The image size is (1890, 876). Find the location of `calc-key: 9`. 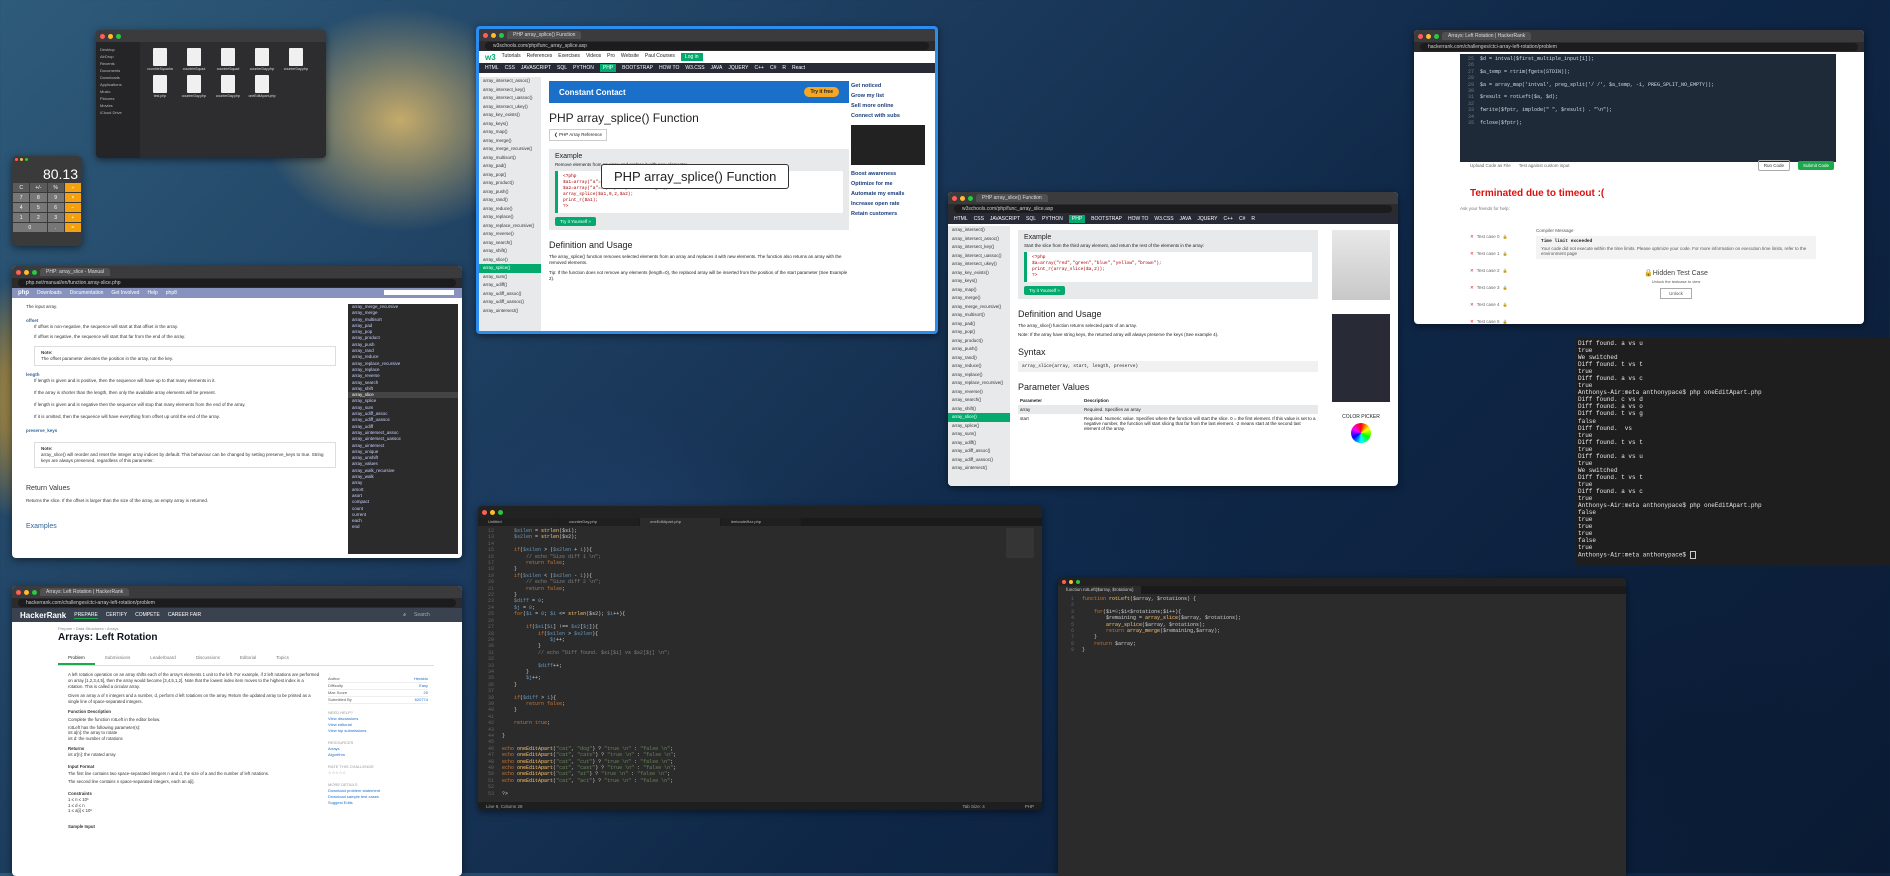

calc-key: 9 is located at coordinates (55, 197).